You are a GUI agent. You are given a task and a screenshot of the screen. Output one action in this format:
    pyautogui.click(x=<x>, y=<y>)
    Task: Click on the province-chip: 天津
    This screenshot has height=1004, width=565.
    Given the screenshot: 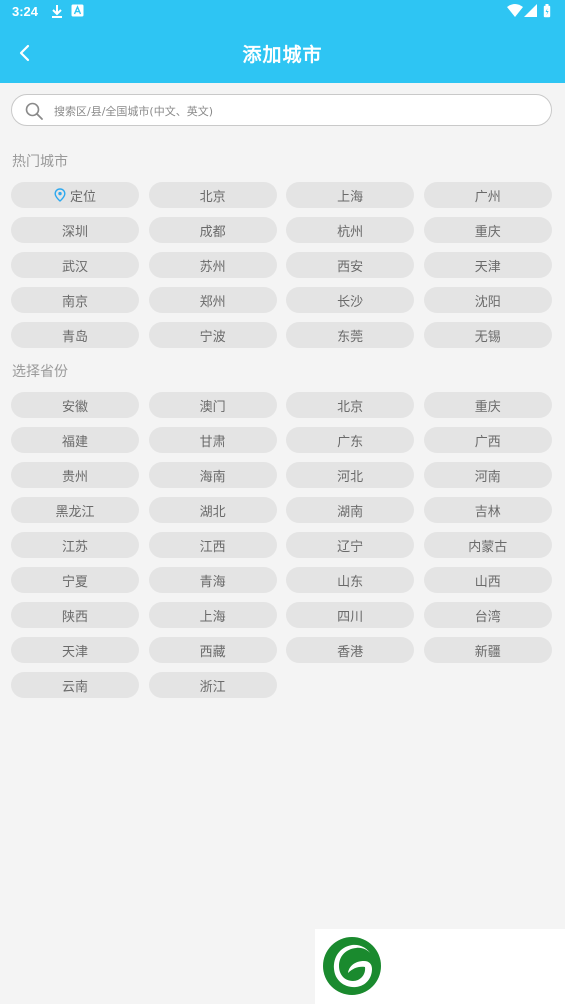 What is the action you would take?
    pyautogui.click(x=75, y=650)
    